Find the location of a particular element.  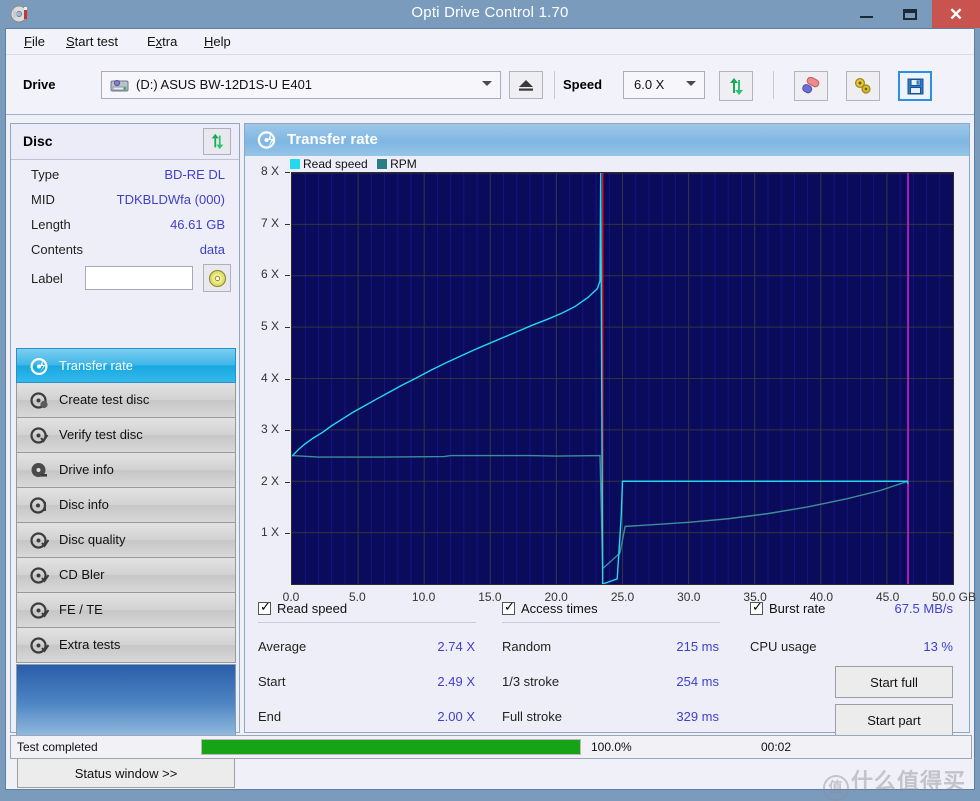

disc-row-label: Label is located at coordinates (125, 281).